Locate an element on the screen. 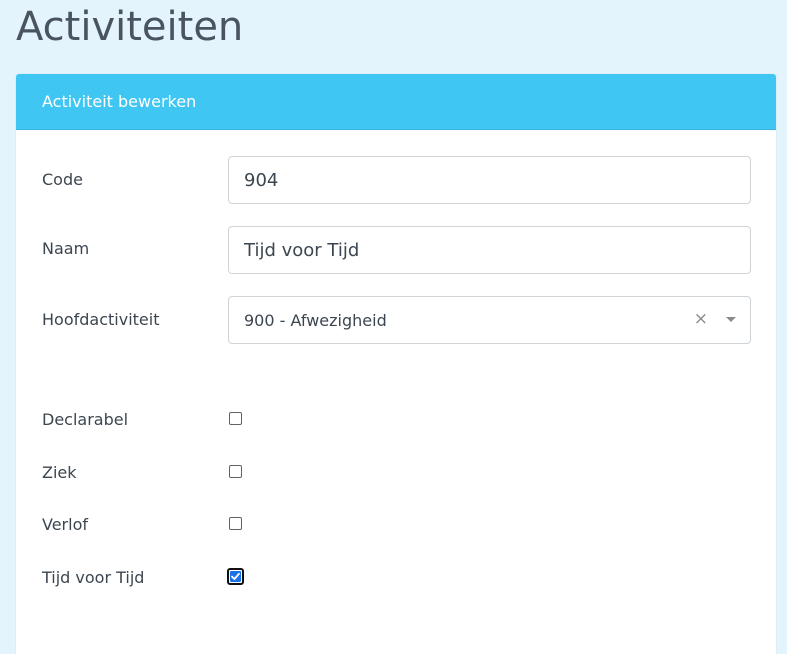  tijd-voor-tijd-label: Tijd voor Tijd is located at coordinates (93, 577).